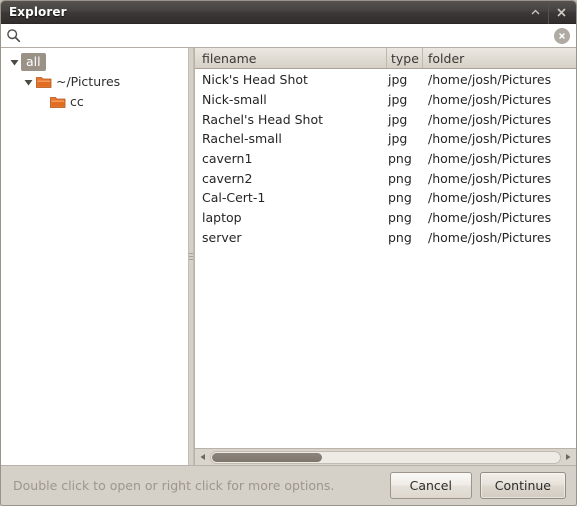 Image resolution: width=577 pixels, height=506 pixels. I want to click on table-row: cavern1 png /home/josh/Pictures, so click(385, 159).